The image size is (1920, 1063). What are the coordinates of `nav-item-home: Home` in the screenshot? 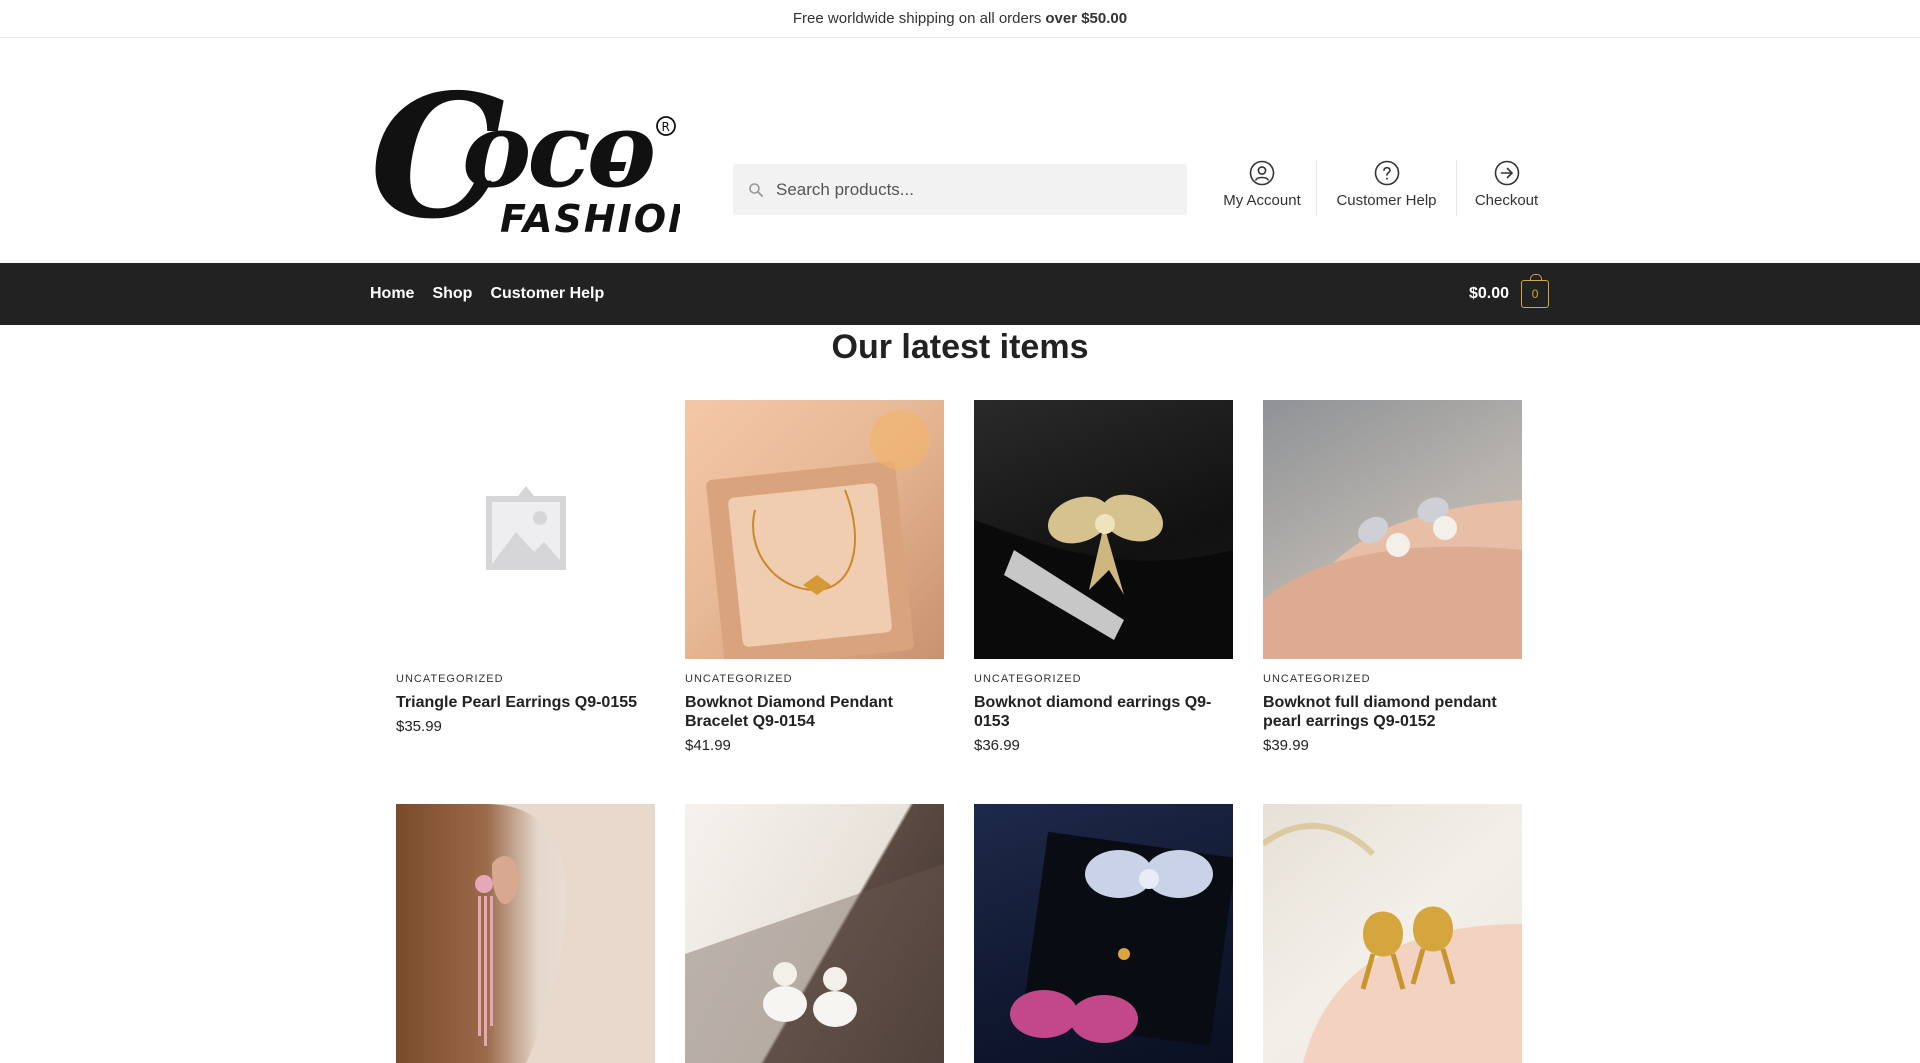 It's located at (392, 294).